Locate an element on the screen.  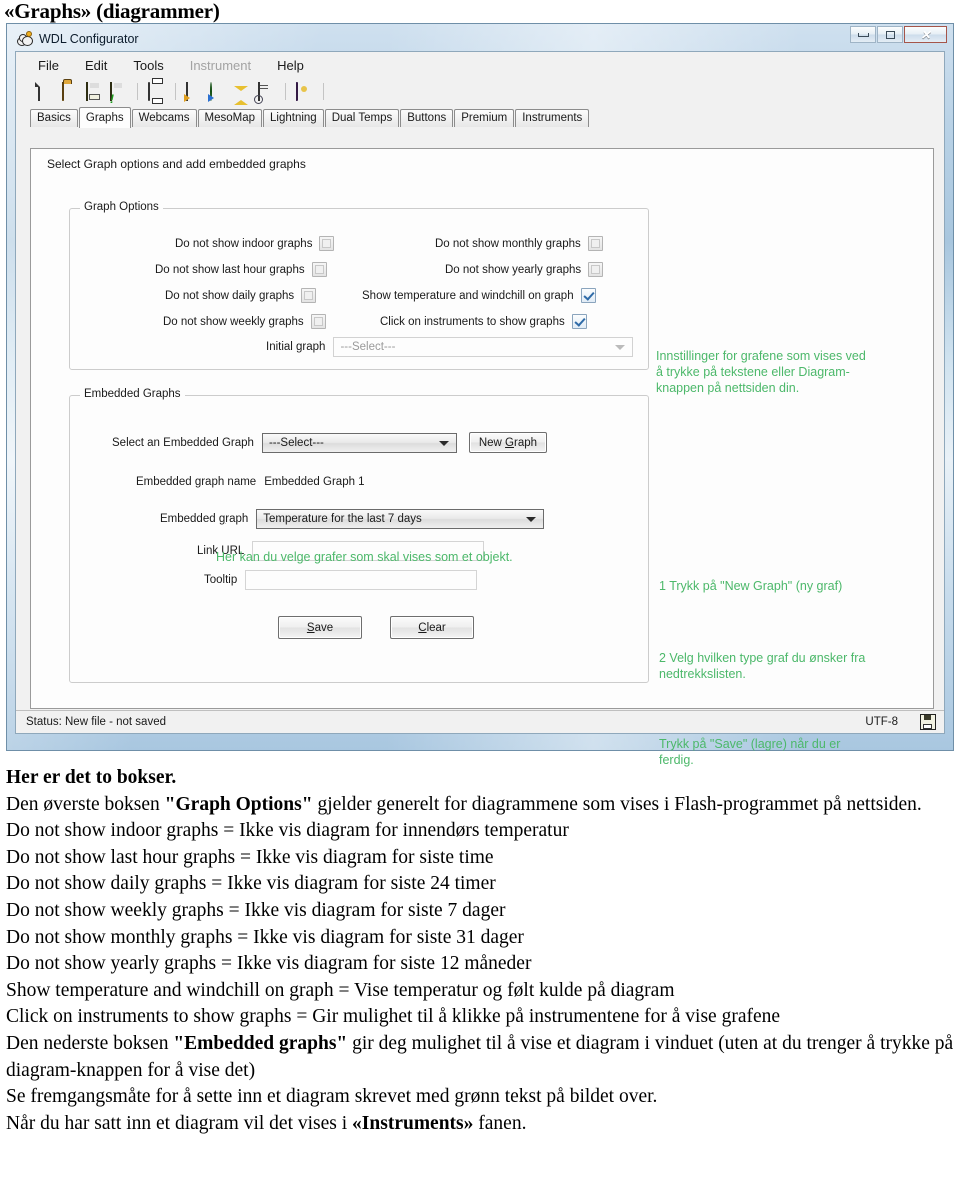
checkbox-do-not-show-daily-graphs is located at coordinates (309, 295).